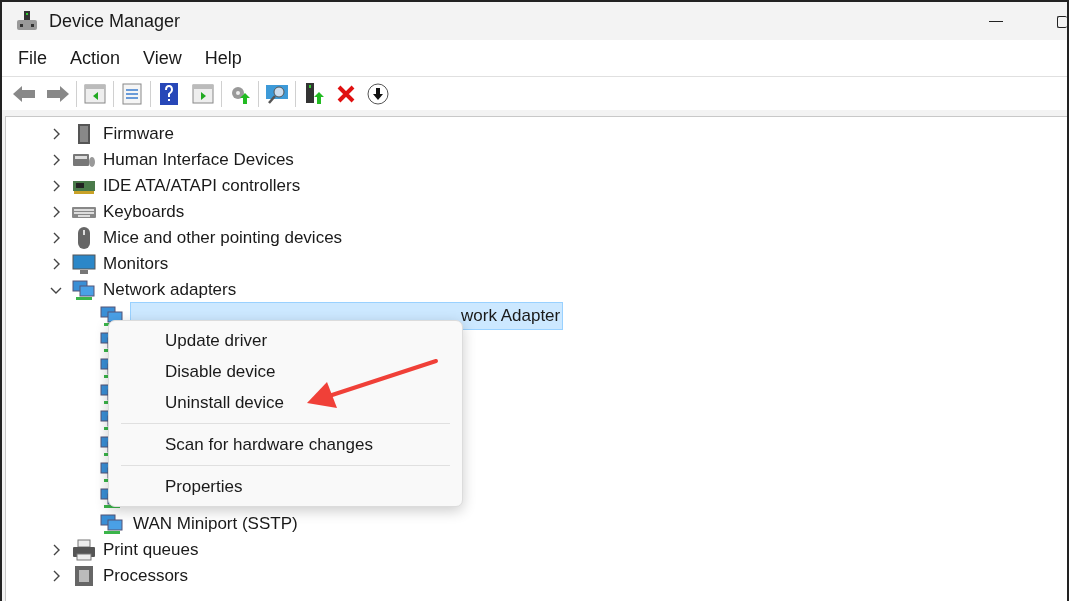 This screenshot has width=1069, height=601. I want to click on window-title: Device Manager, so click(115, 21).